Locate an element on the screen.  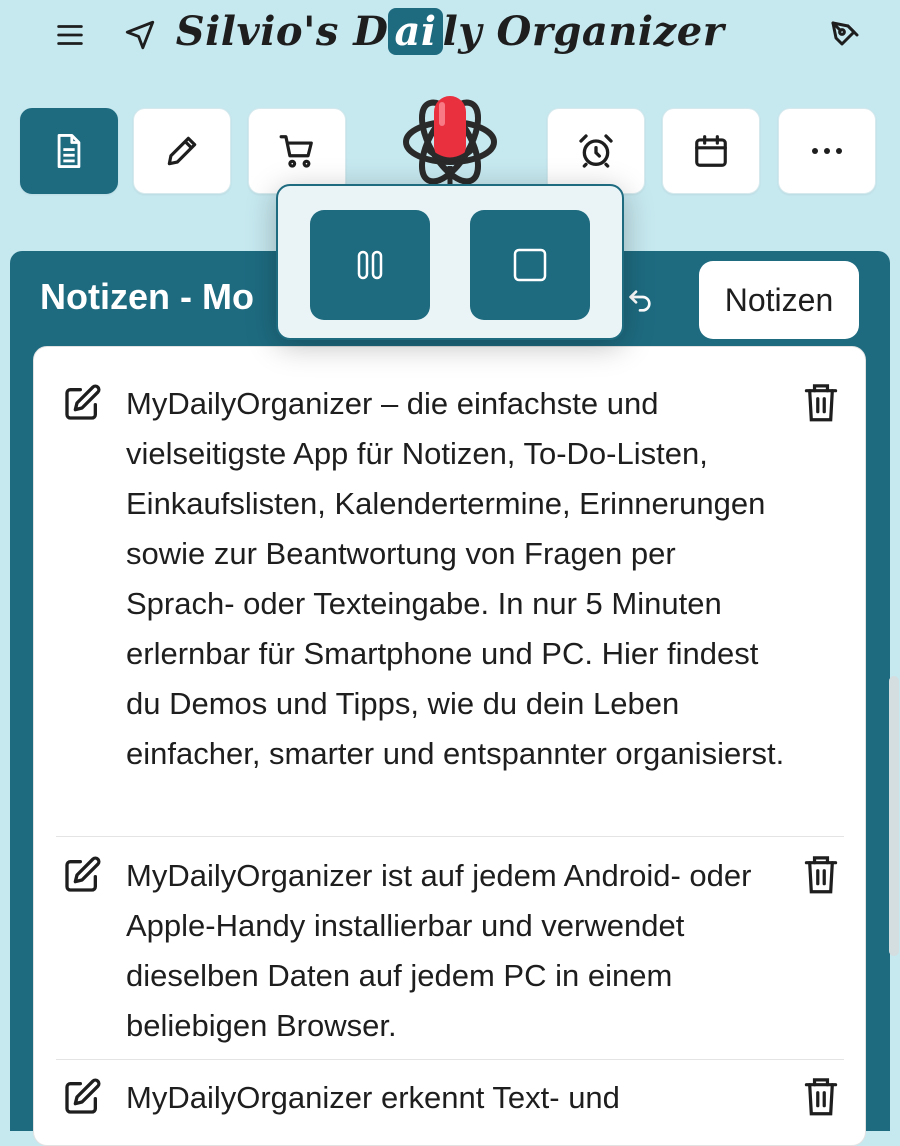
todo-tab-button is located at coordinates (182, 151).